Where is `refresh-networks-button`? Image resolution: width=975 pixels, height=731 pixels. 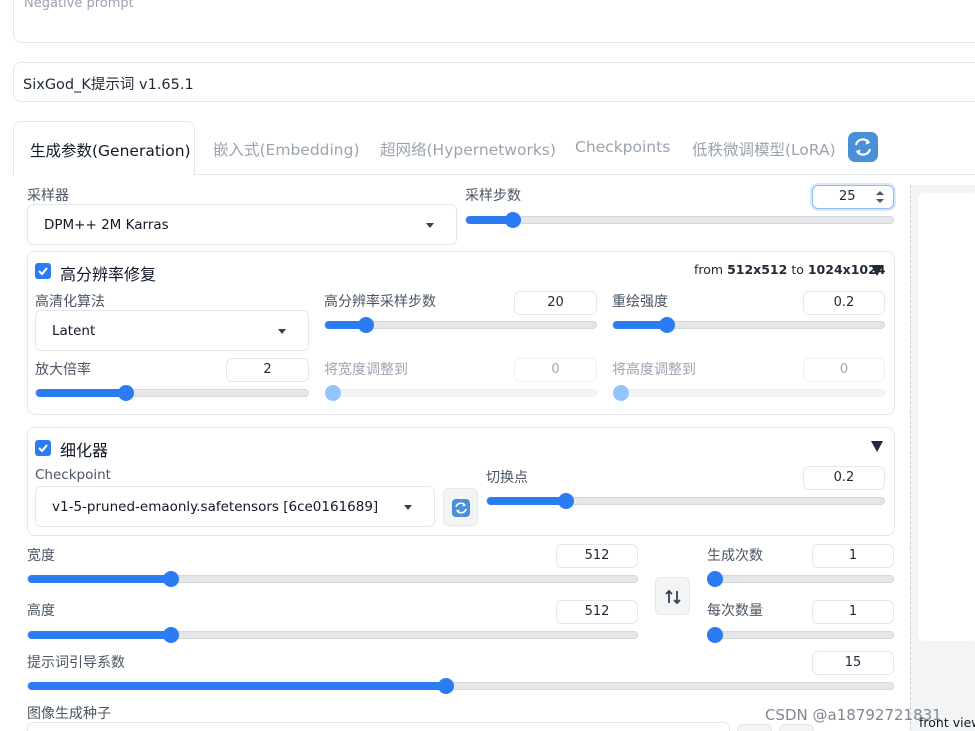 refresh-networks-button is located at coordinates (863, 147).